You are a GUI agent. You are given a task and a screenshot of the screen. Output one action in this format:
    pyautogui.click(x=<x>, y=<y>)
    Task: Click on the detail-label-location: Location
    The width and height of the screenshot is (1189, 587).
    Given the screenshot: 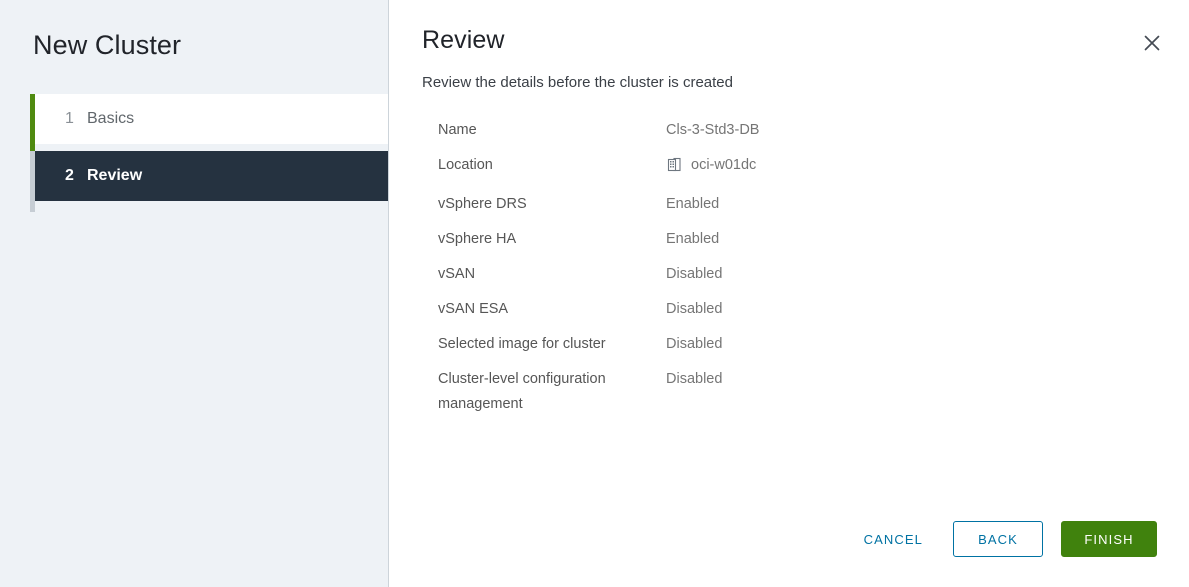 What is the action you would take?
    pyautogui.click(x=465, y=165)
    